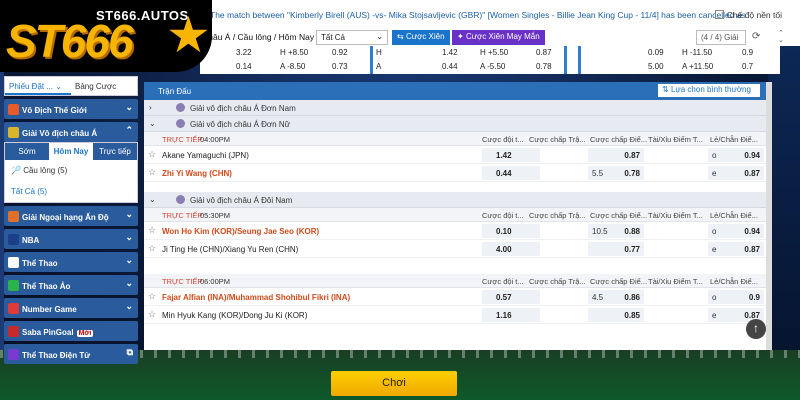  I want to click on card-odd: 0.9, so click(747, 52).